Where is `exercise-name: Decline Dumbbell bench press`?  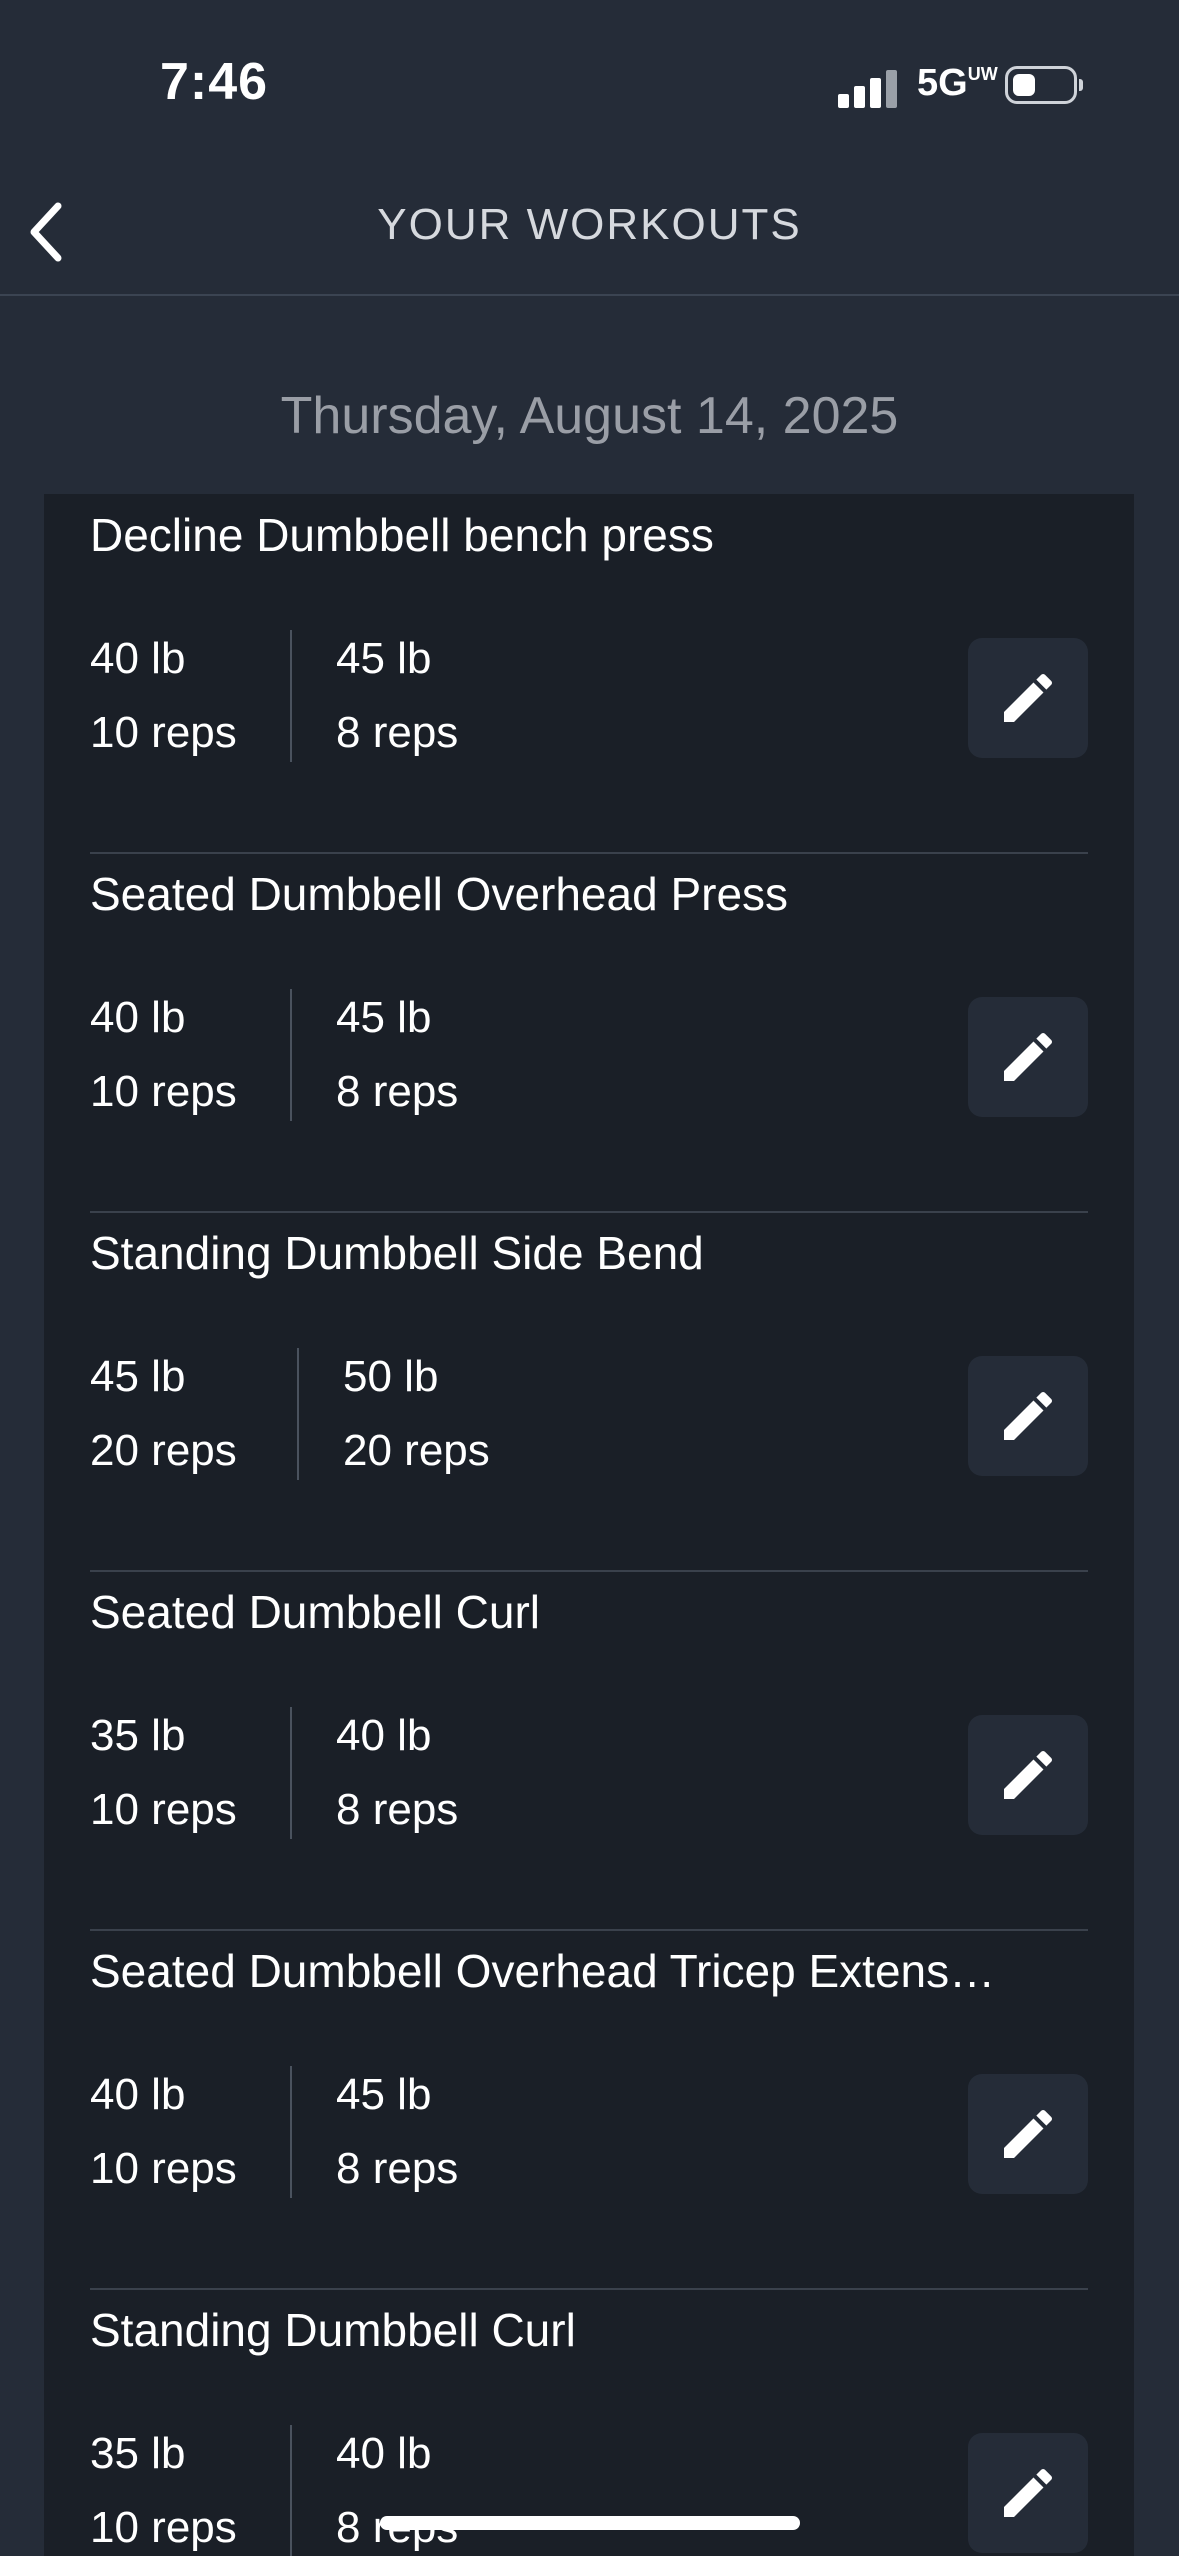 exercise-name: Decline Dumbbell bench press is located at coordinates (402, 535).